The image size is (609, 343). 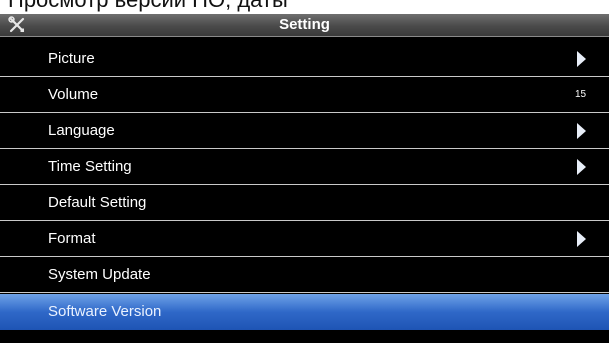 I want to click on menu-item-language: Language, so click(x=304, y=131).